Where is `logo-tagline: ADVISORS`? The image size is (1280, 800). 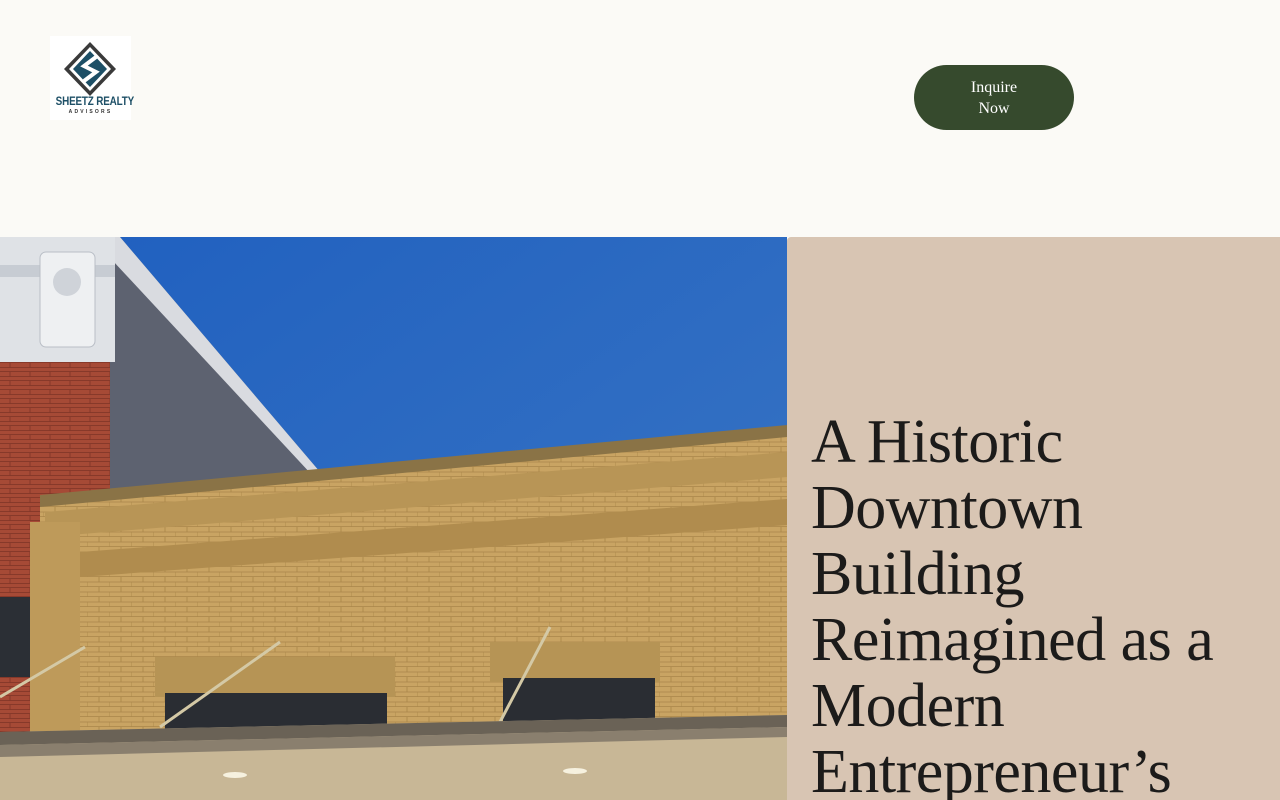 logo-tagline: ADVISORS is located at coordinates (90, 112).